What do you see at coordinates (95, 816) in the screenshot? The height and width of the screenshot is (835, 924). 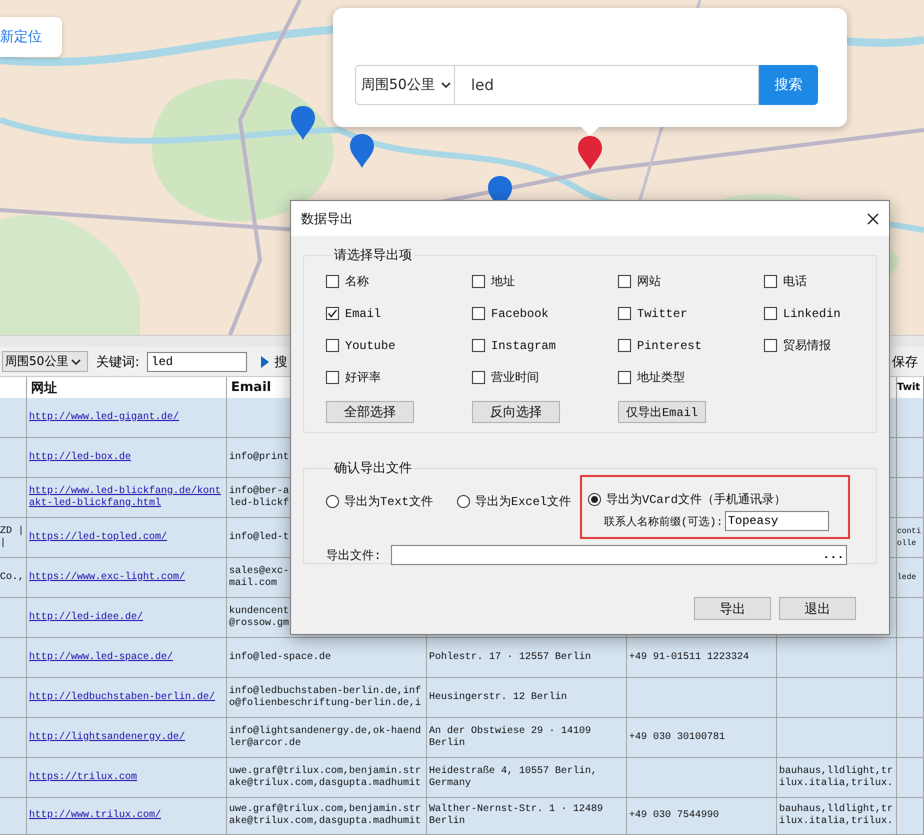 I see `website-link: http://www.trilux.com/` at bounding box center [95, 816].